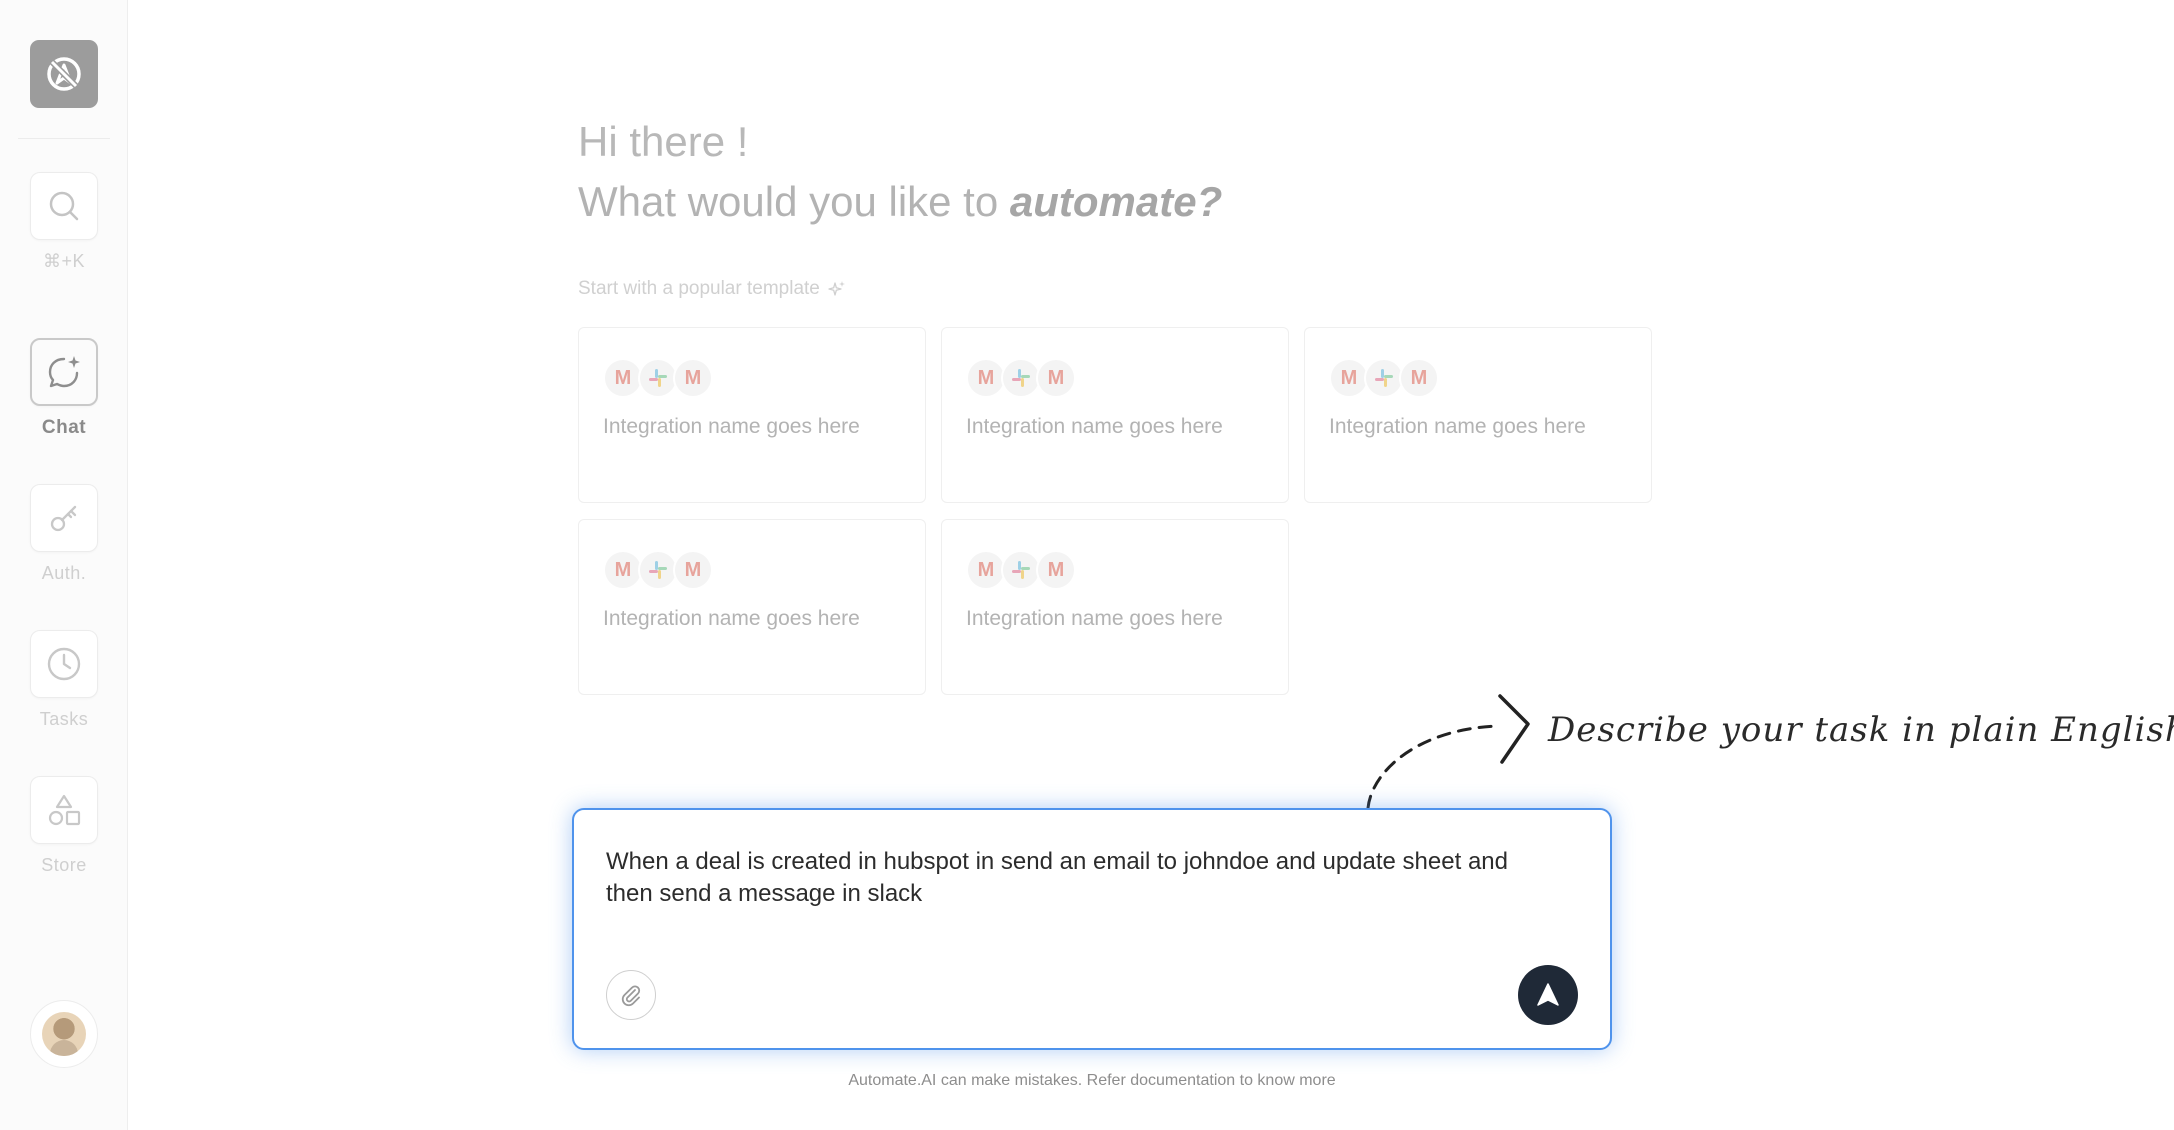 The width and height of the screenshot is (2174, 1130). I want to click on sidebar-item-search: ⌘+K, so click(64, 222).